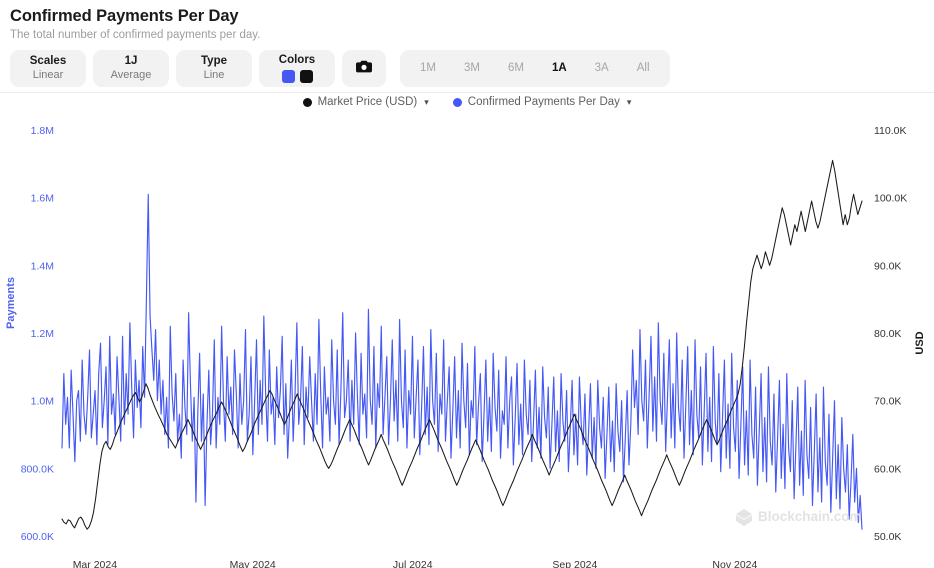 This screenshot has width=934, height=568. What do you see at coordinates (516, 68) in the screenshot?
I see `range-6m: 6M` at bounding box center [516, 68].